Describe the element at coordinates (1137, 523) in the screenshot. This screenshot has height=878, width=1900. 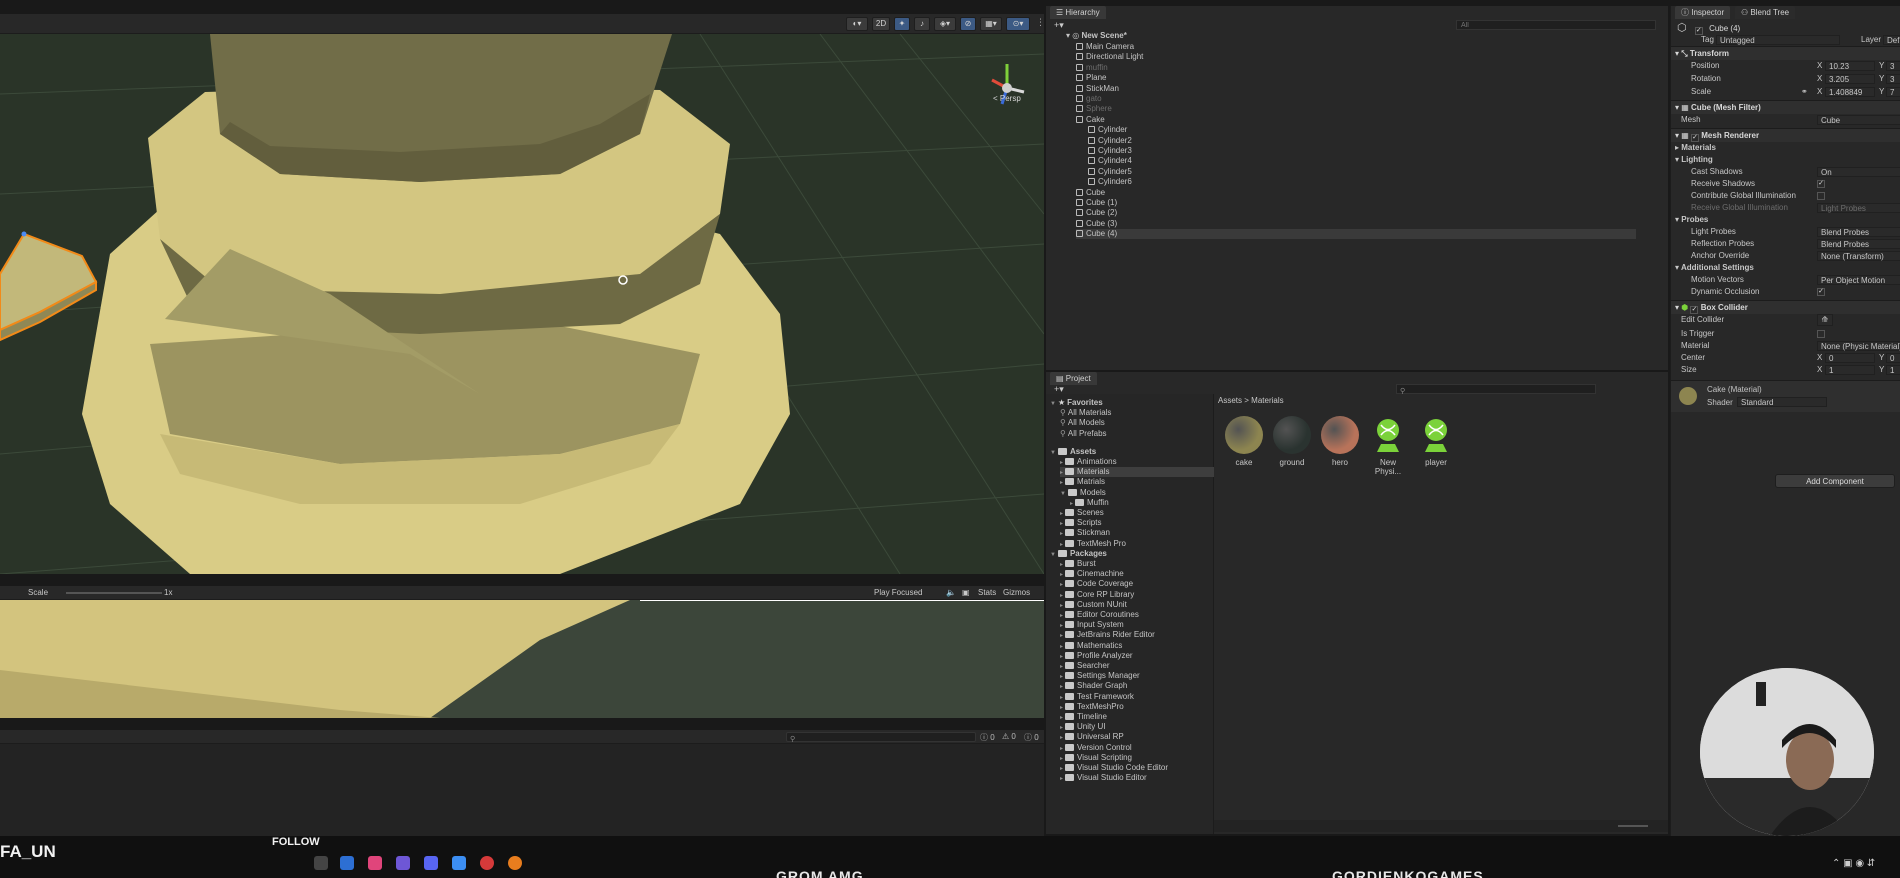
I see `folder-item: ▸ Scripts` at that location.